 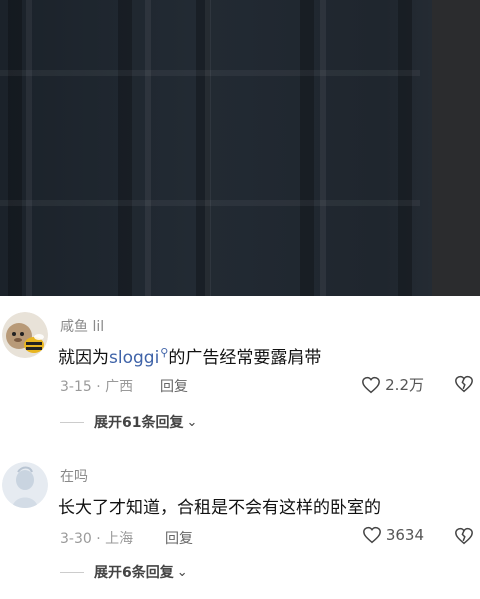 I want to click on like-button: 3634, so click(x=393, y=535).